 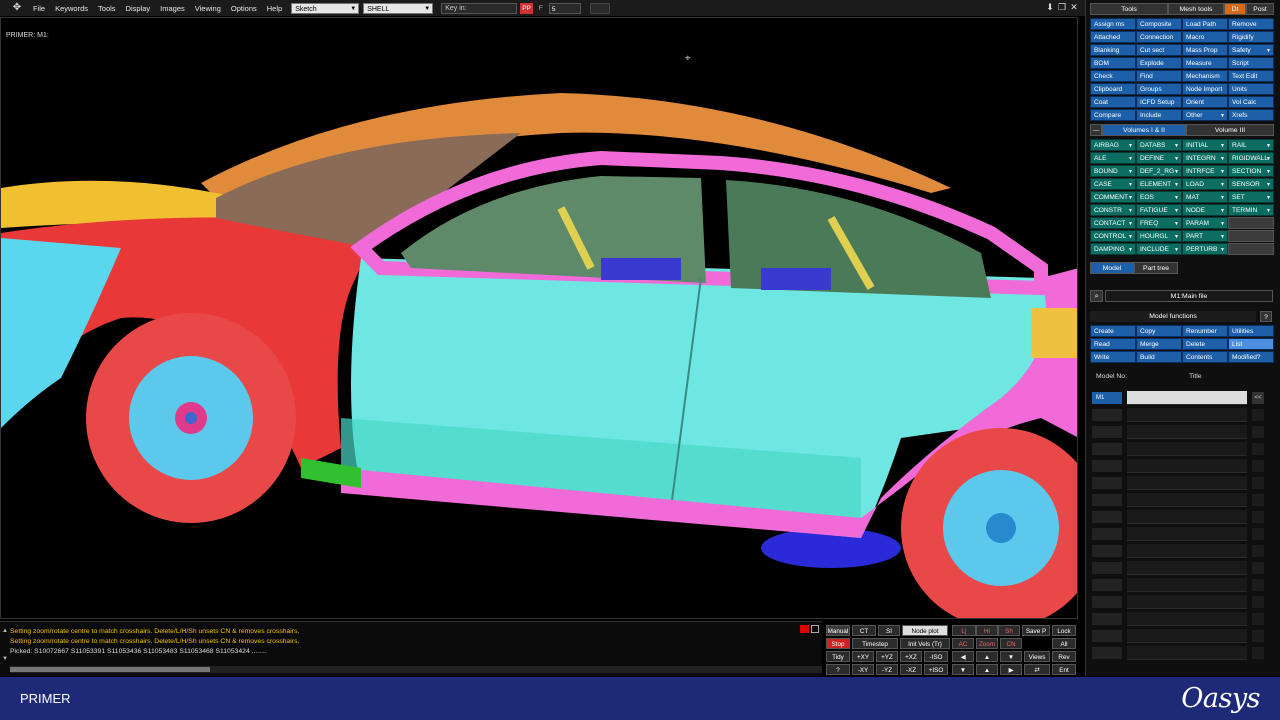 I want to click on button-contact: CONTACT ▼, so click(x=1113, y=223).